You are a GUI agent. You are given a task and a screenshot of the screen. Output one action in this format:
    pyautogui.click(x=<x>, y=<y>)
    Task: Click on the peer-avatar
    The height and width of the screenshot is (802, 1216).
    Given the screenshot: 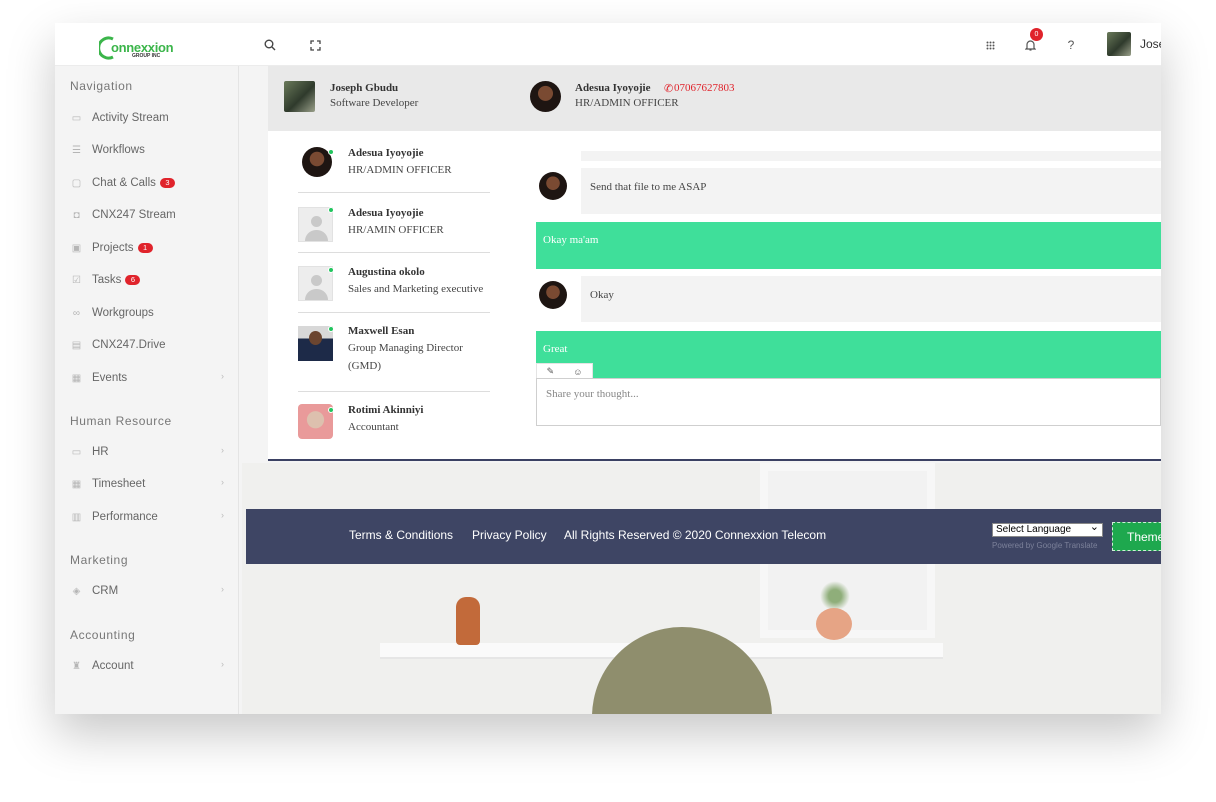 What is the action you would take?
    pyautogui.click(x=545, y=96)
    